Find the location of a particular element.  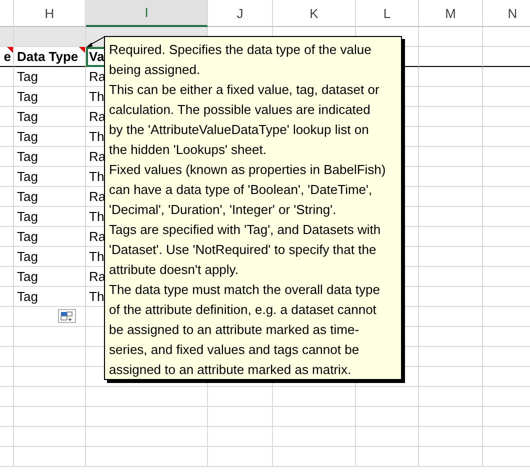

comment-indicator-icon is located at coordinates (10, 50).